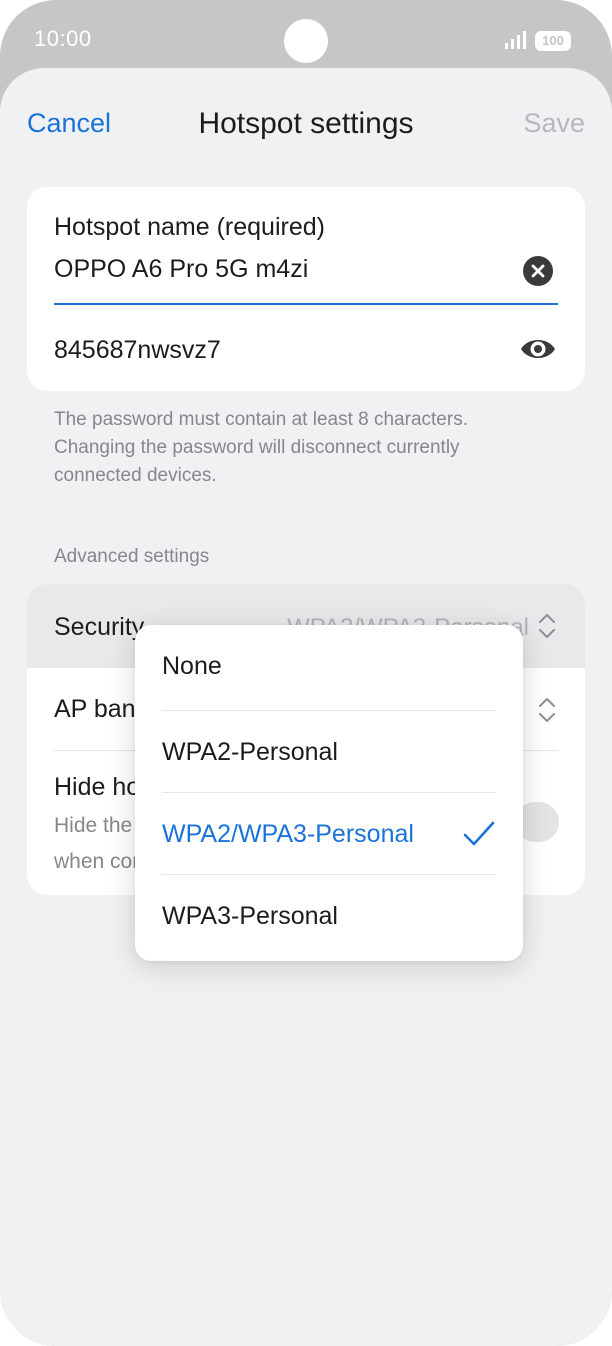 This screenshot has height=1346, width=612. What do you see at coordinates (250, 752) in the screenshot?
I see `option-label: WPA2-Personal` at bounding box center [250, 752].